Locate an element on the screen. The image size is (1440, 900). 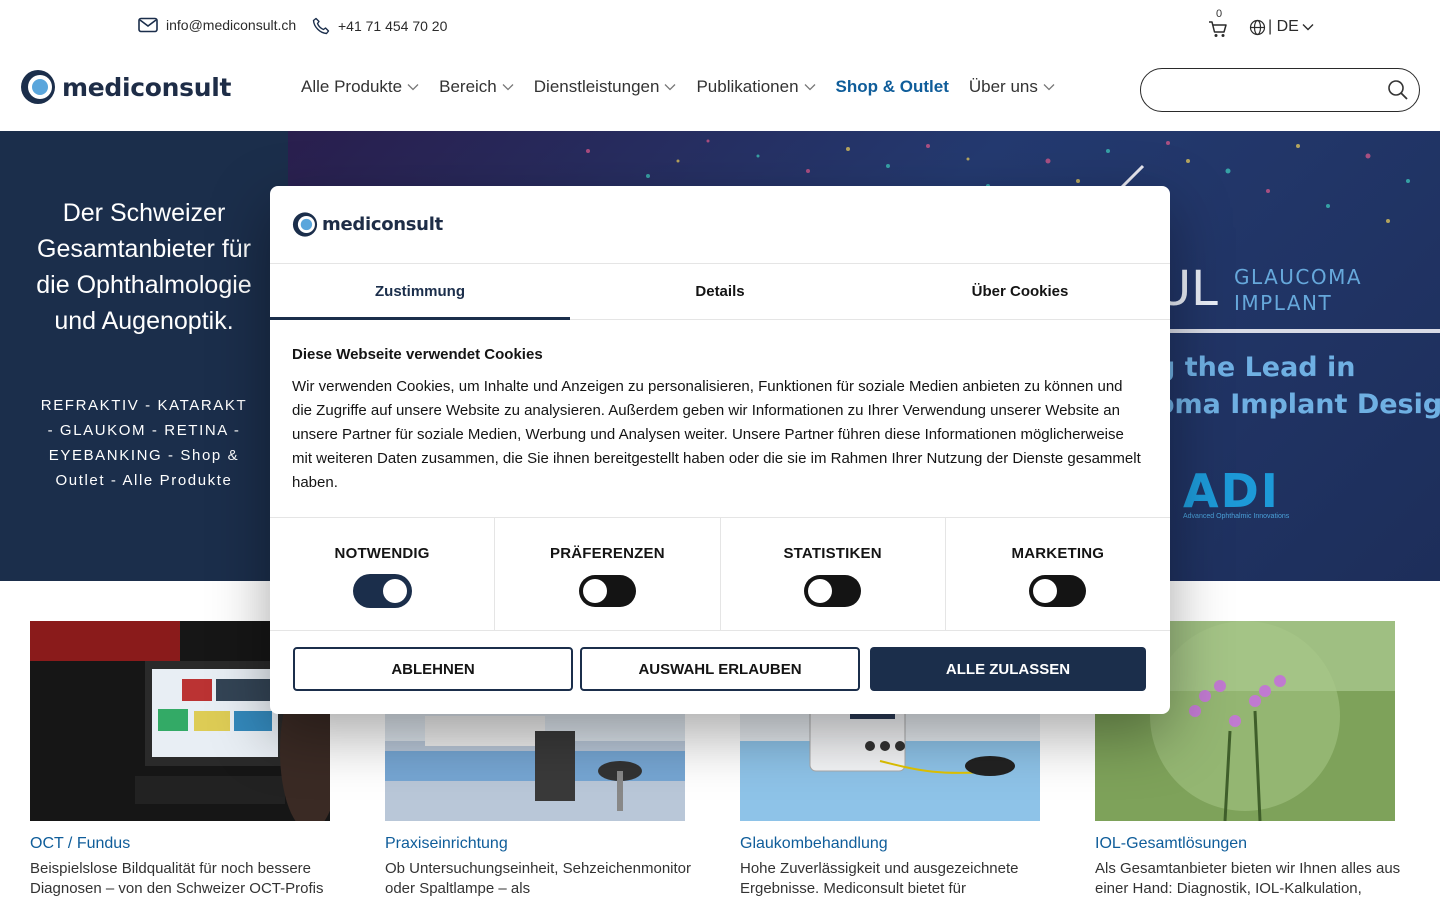
nav-item-ueber-uns: Über uns is located at coordinates (1012, 87).